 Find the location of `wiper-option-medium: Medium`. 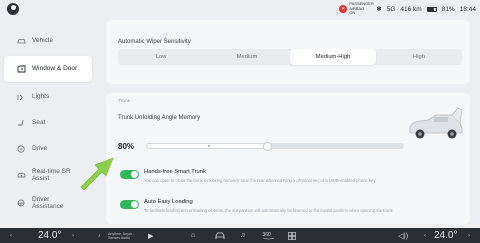

wiper-option-medium: Medium is located at coordinates (247, 57).